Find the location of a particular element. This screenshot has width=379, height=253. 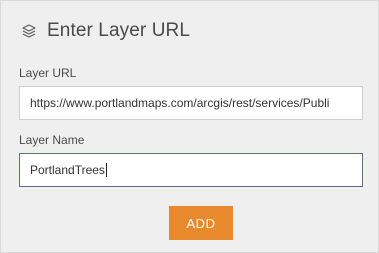

layer-url-label: Layer URL is located at coordinates (48, 73).